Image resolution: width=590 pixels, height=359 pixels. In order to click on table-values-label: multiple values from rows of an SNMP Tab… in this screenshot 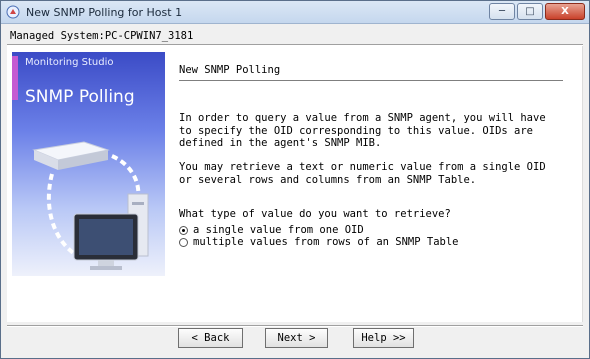, I will do `click(326, 242)`.